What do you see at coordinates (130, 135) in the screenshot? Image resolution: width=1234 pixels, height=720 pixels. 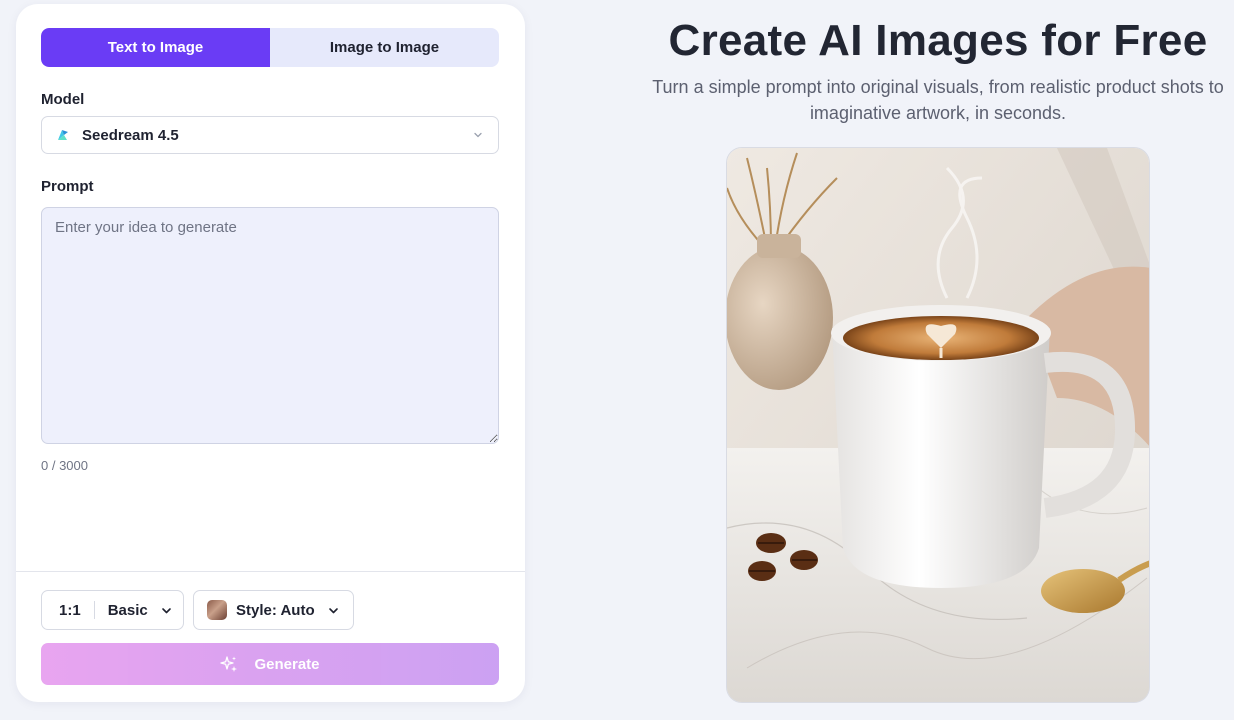 I see `model-selected-value: Seedream 4.5` at bounding box center [130, 135].